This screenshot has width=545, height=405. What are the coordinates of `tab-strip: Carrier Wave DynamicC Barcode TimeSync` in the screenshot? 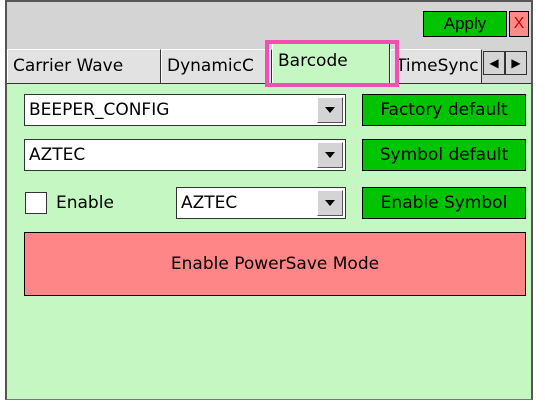 It's located at (269, 62).